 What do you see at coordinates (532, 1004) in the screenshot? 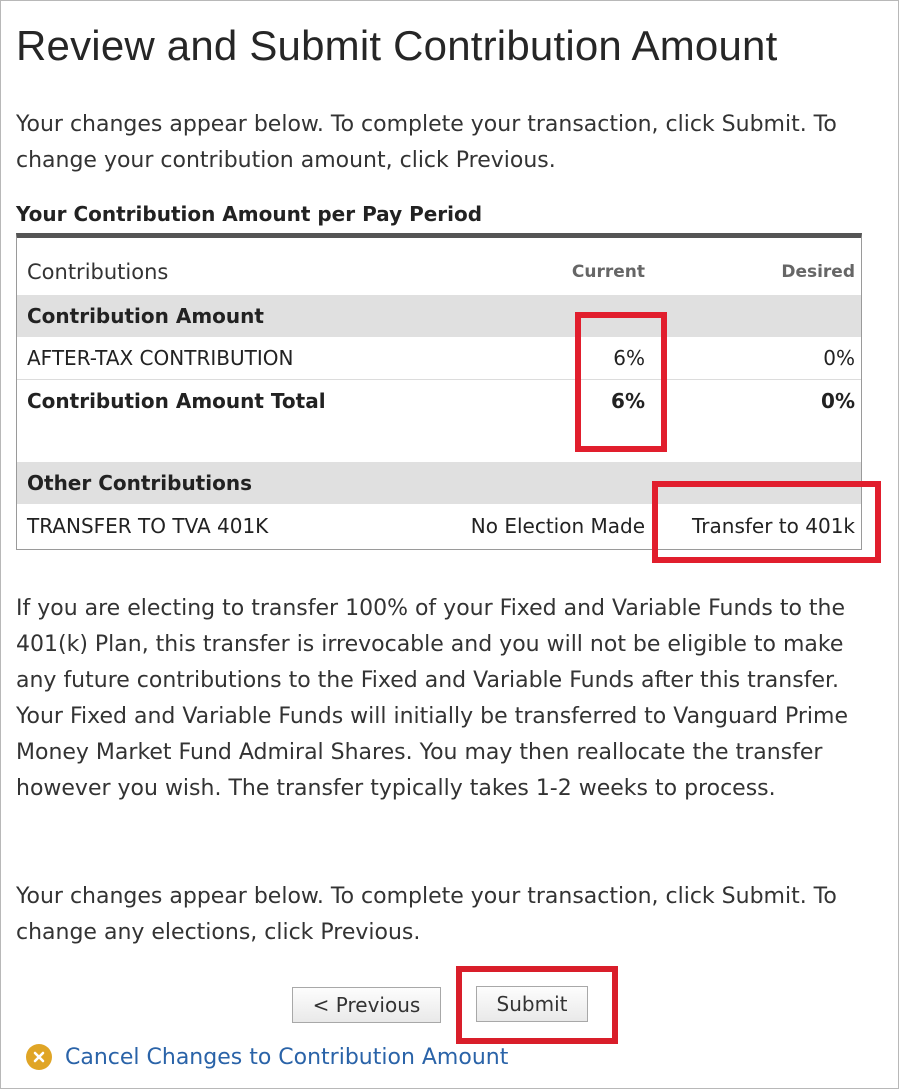
I see `submit-button: Submit` at bounding box center [532, 1004].